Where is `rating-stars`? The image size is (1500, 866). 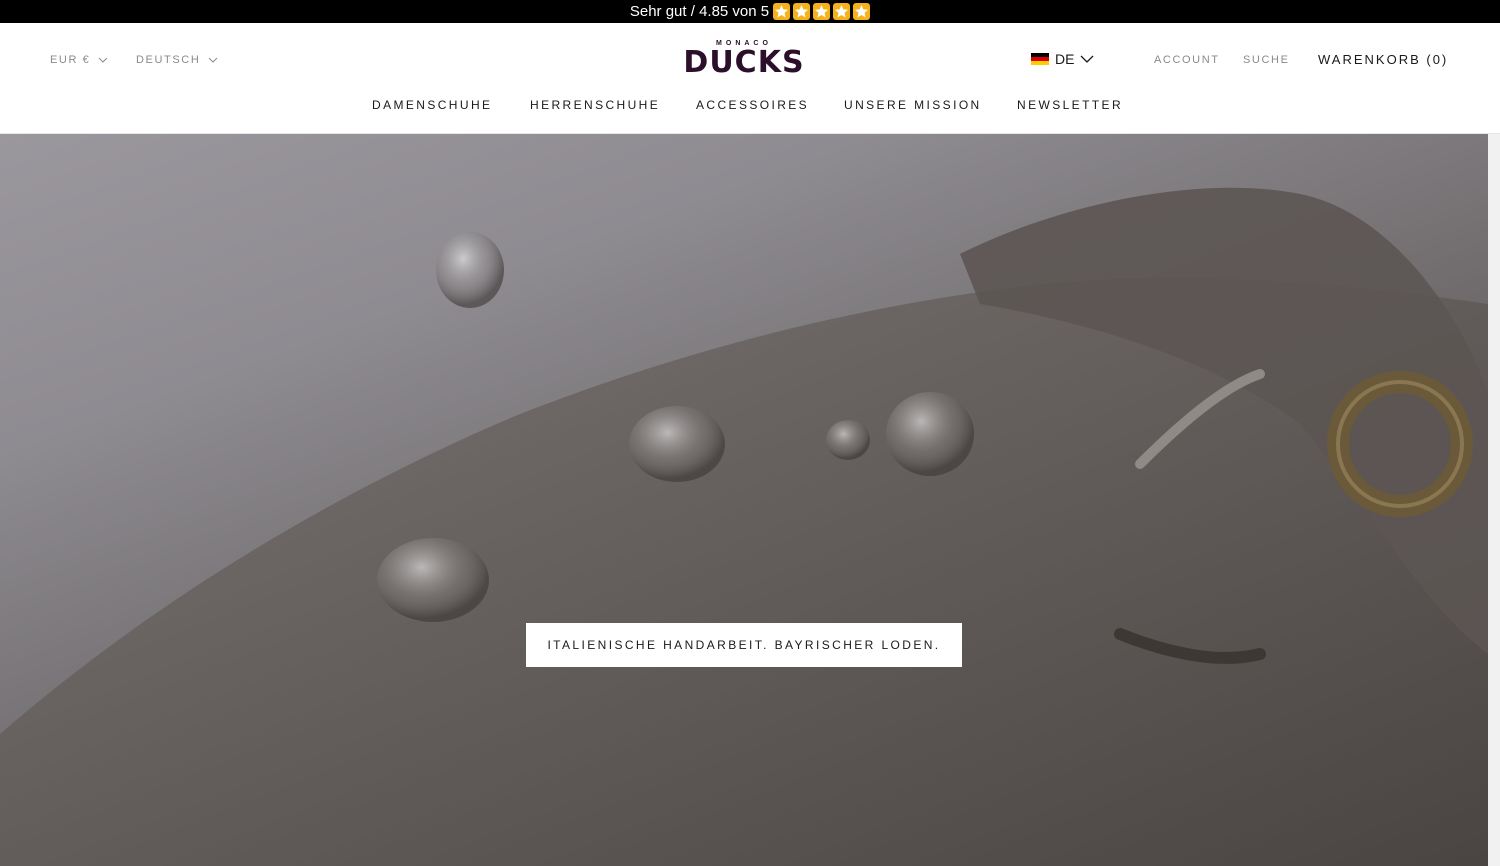
rating-stars is located at coordinates (822, 11).